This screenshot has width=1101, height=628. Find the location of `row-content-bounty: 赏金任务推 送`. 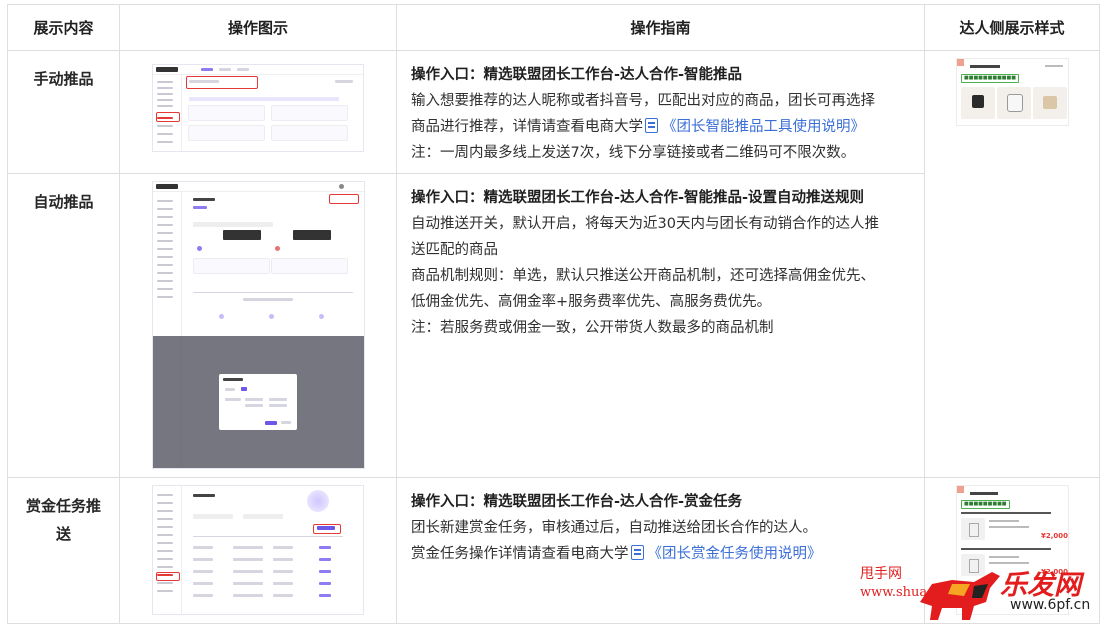

row-content-bounty: 赏金任务推 送 is located at coordinates (63, 550).